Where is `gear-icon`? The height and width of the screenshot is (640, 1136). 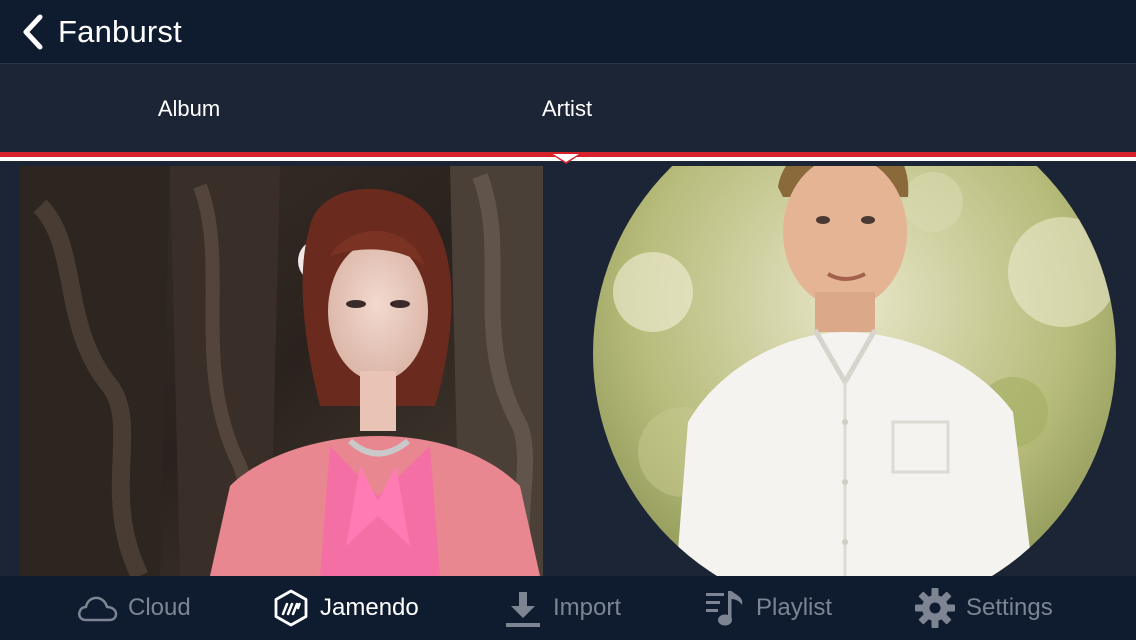
gear-icon is located at coordinates (935, 608).